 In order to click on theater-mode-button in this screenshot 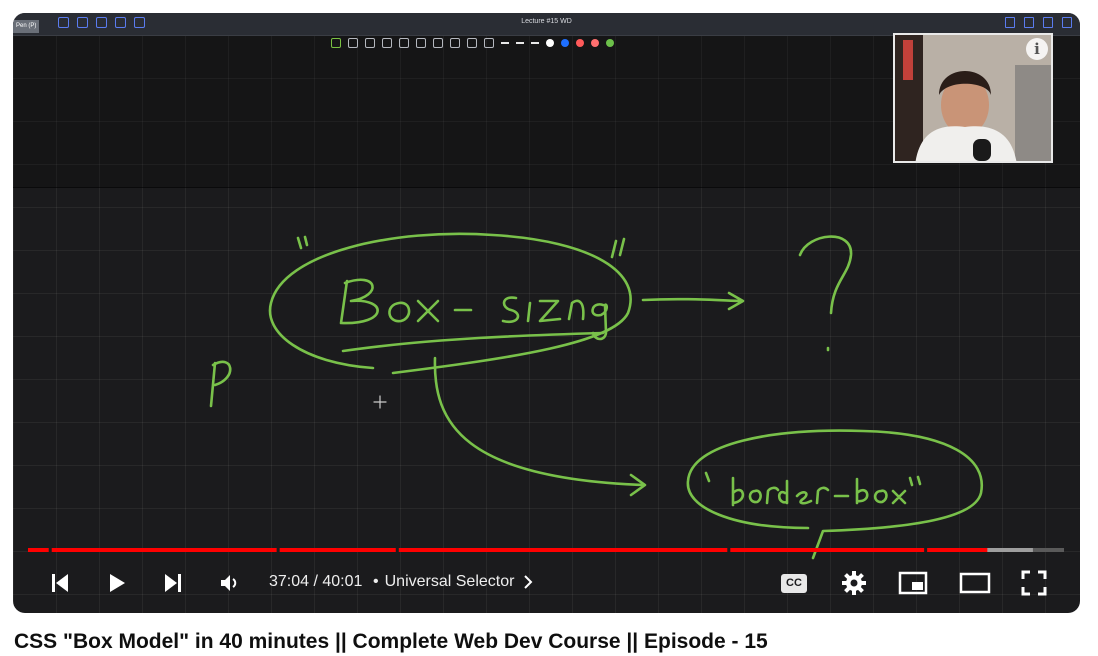, I will do `click(975, 583)`.